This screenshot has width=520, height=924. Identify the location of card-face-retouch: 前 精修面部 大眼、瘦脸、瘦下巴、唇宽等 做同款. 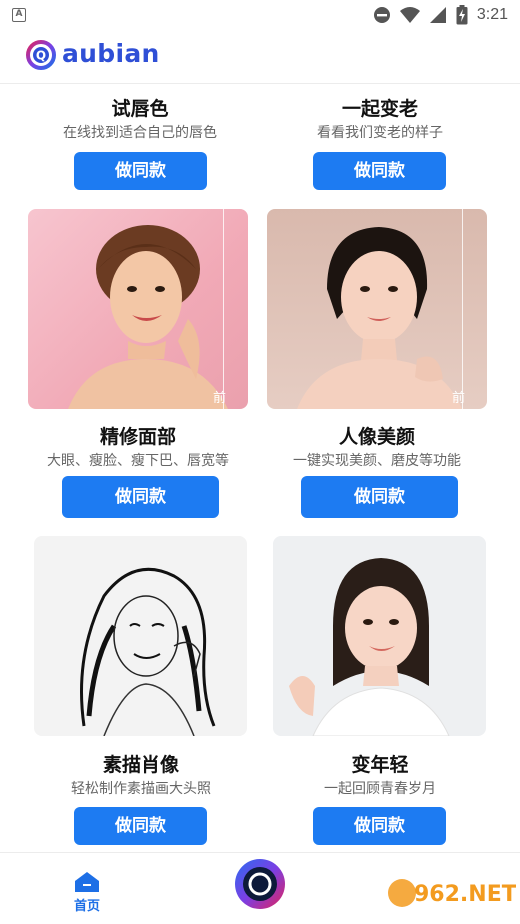
(138, 364).